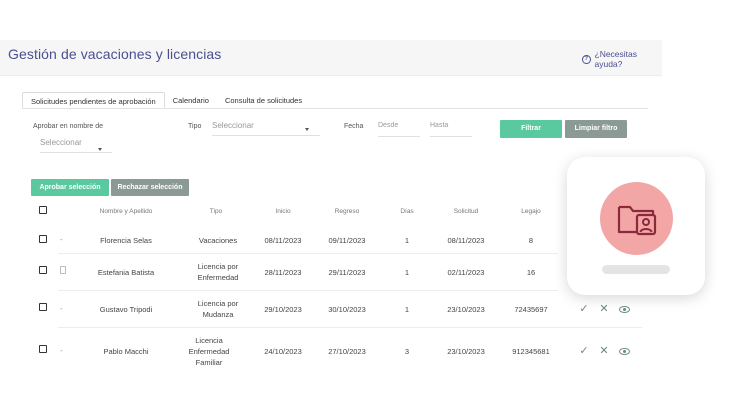  I want to click on date-label: Fecha, so click(354, 126).